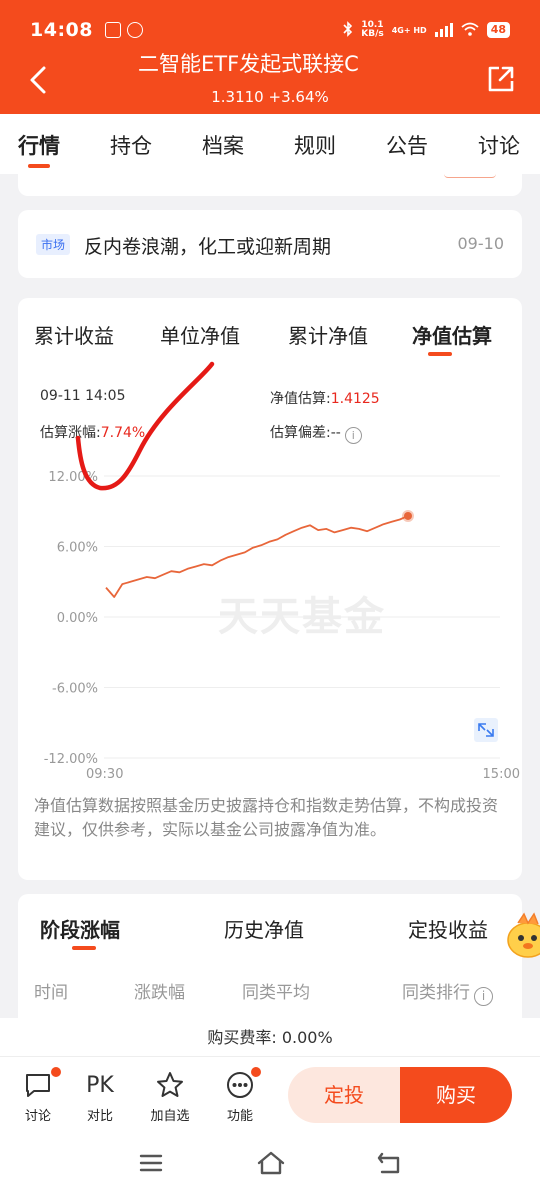 This screenshot has height=1194, width=540. Describe the element at coordinates (501, 773) in the screenshot. I see `x-tick-label-end: 15:00` at that location.